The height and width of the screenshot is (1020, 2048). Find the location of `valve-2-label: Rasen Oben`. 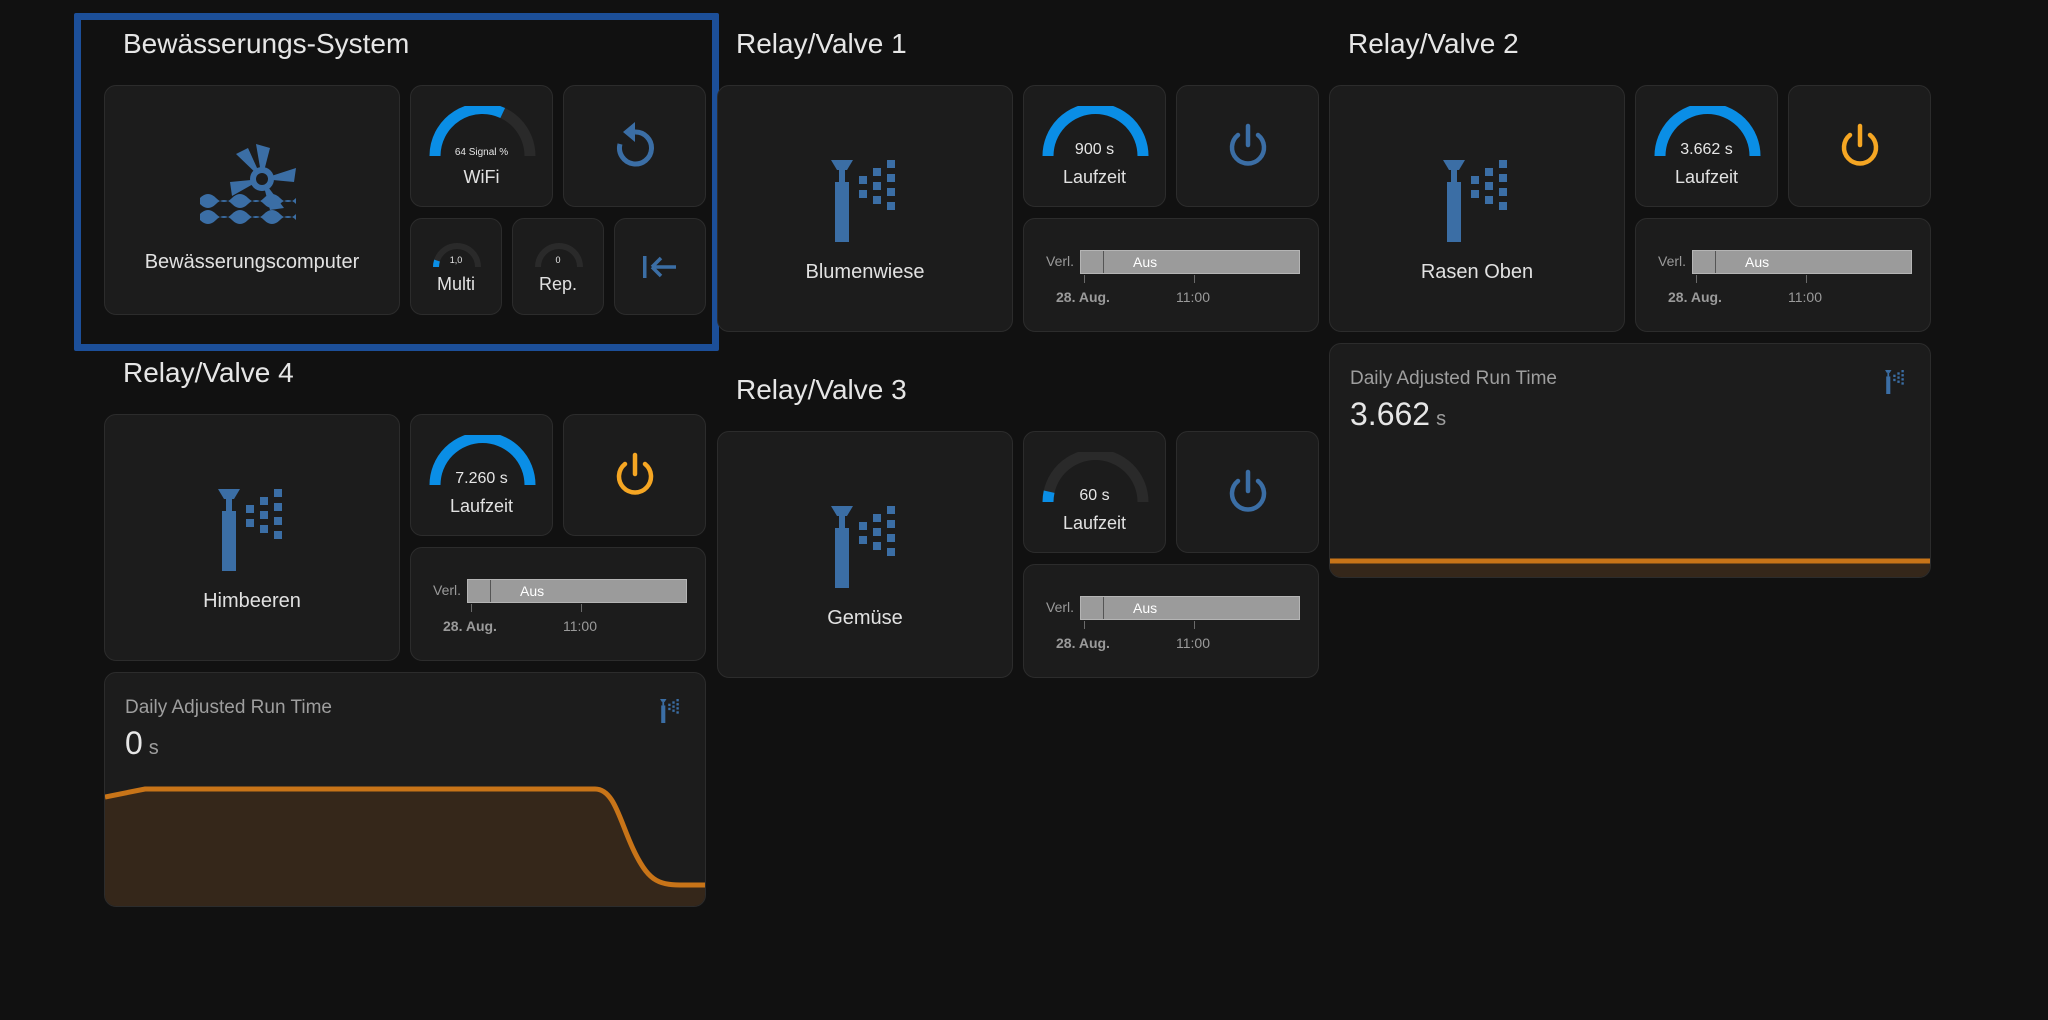

valve-2-label: Rasen Oben is located at coordinates (1477, 272).